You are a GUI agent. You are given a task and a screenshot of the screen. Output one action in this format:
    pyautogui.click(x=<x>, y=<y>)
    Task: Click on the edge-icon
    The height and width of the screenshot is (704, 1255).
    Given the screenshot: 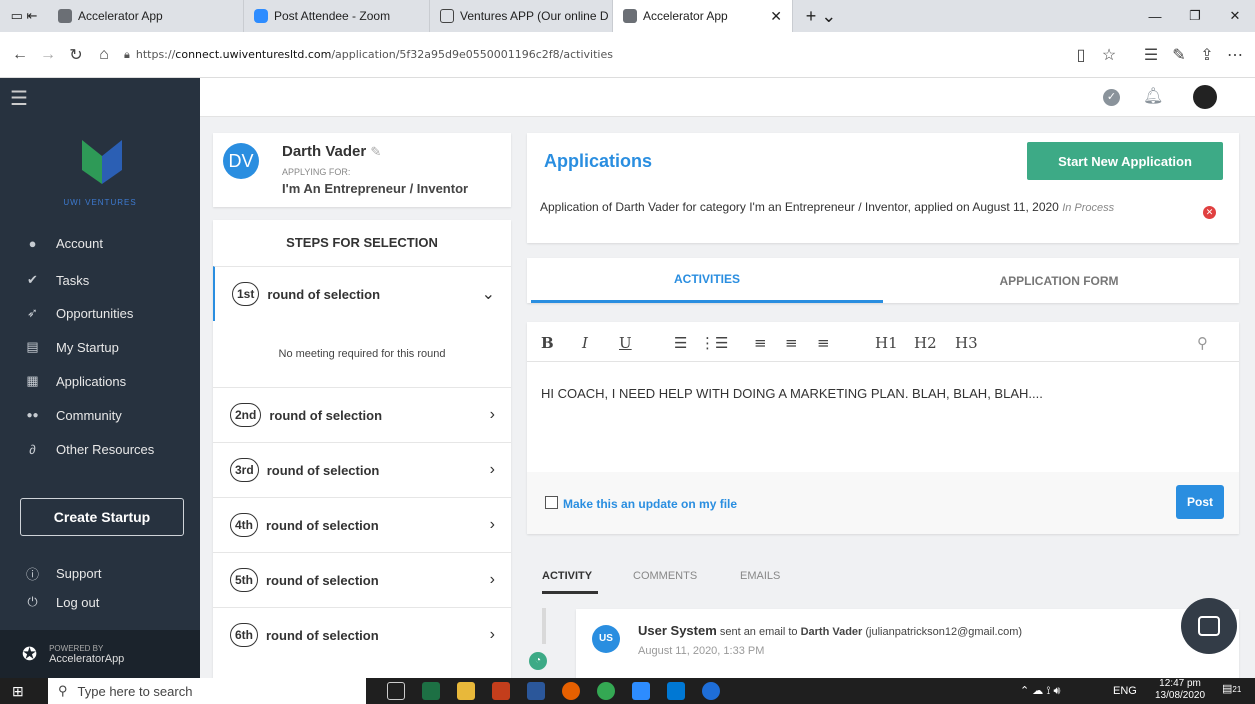 What is the action you would take?
    pyautogui.click(x=711, y=691)
    